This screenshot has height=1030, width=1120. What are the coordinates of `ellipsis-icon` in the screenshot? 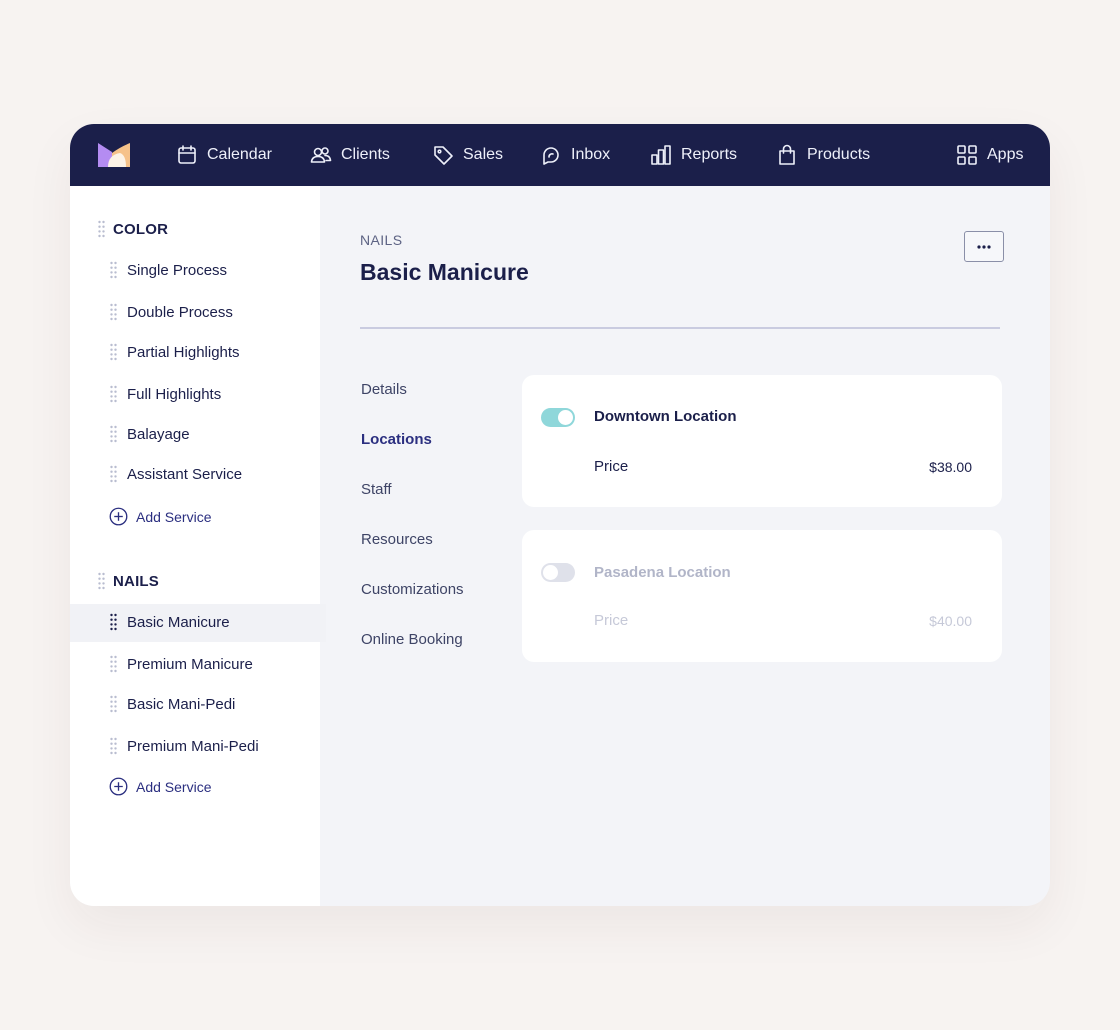 It's located at (984, 246).